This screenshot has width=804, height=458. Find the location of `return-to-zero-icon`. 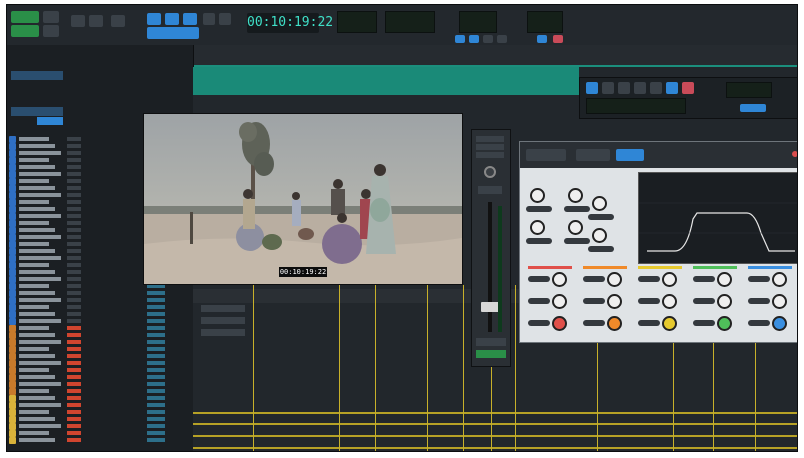

return-to-zero-icon is located at coordinates (592, 88).